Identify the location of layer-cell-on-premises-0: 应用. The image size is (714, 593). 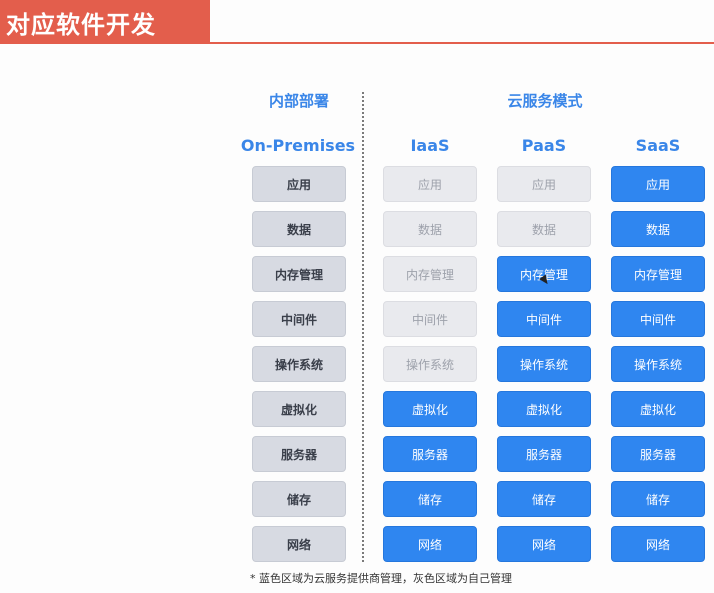
(299, 184).